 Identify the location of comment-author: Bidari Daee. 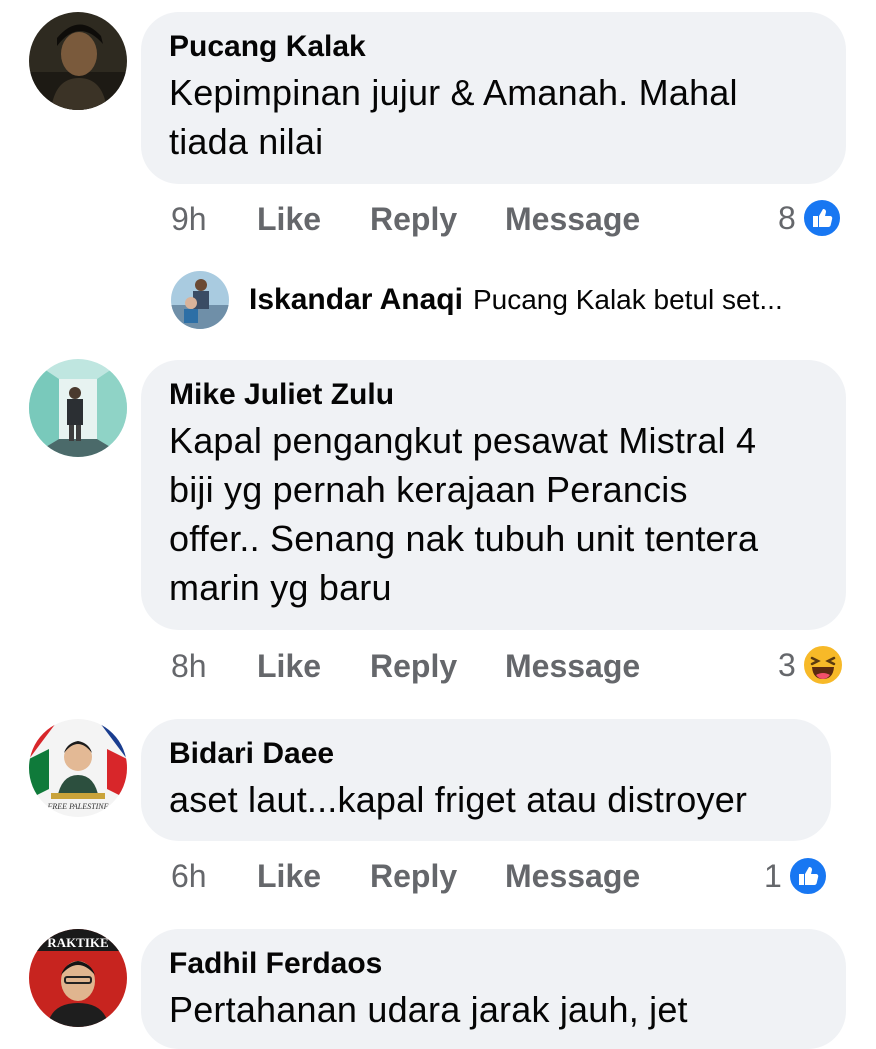
(486, 754).